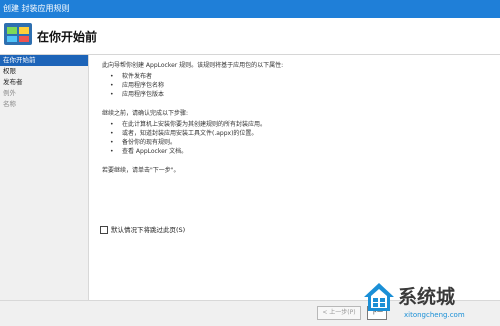 The width and height of the screenshot is (500, 326). Describe the element at coordinates (250, 36) in the screenshot. I see `wizard-header: 在你开始前` at that location.